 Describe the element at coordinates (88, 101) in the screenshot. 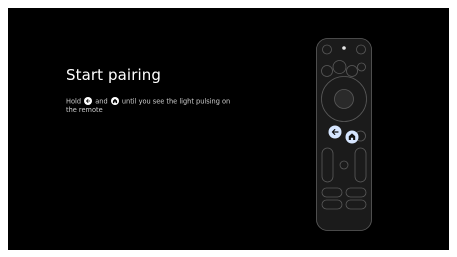

I see `back-arrow-icon` at that location.